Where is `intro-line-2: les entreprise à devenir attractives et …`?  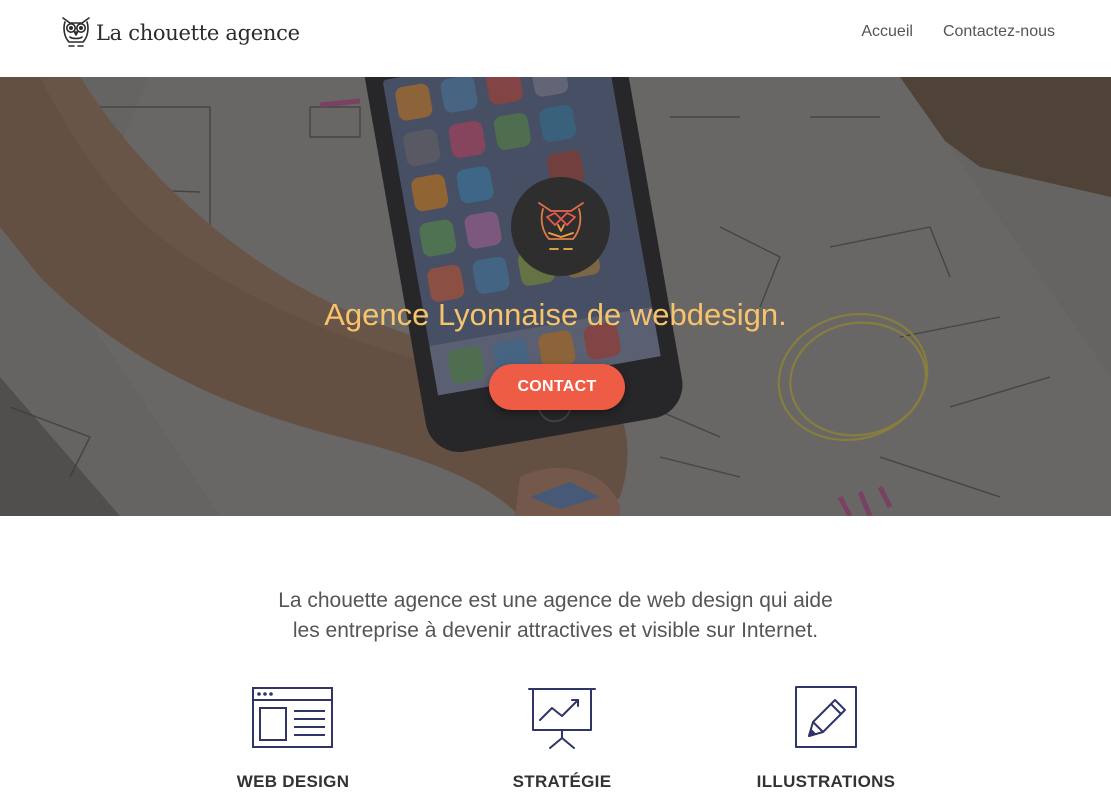
intro-line-2: les entreprise à devenir attractives et … is located at coordinates (555, 630).